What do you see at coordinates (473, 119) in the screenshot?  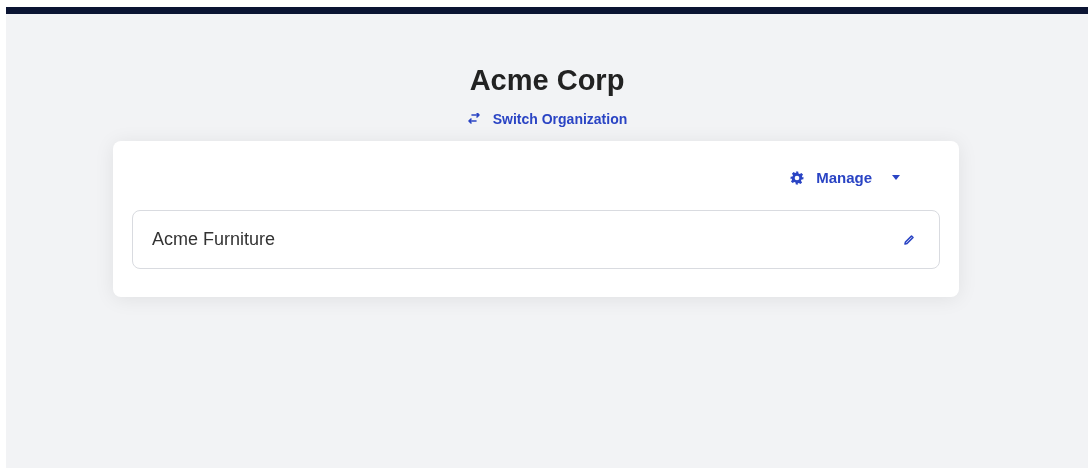 I see `swap-arrows-icon` at bounding box center [473, 119].